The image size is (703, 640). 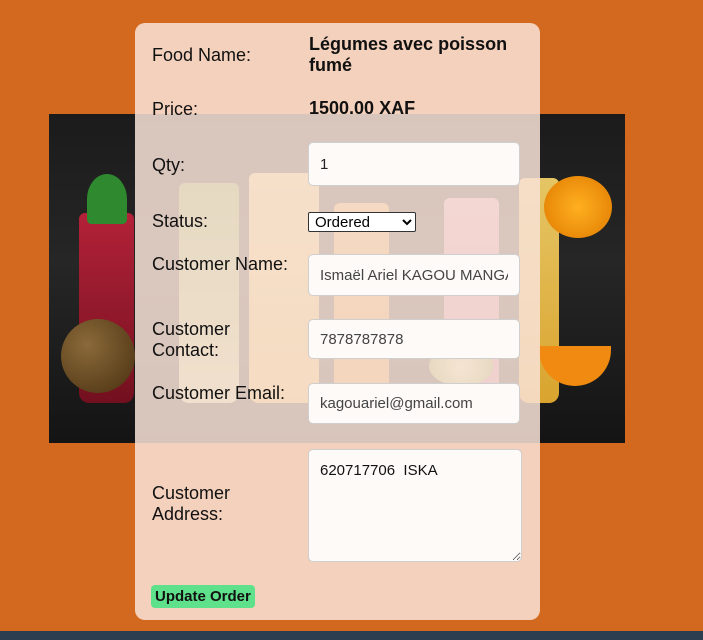 What do you see at coordinates (169, 165) in the screenshot?
I see `qty-label: Qty:` at bounding box center [169, 165].